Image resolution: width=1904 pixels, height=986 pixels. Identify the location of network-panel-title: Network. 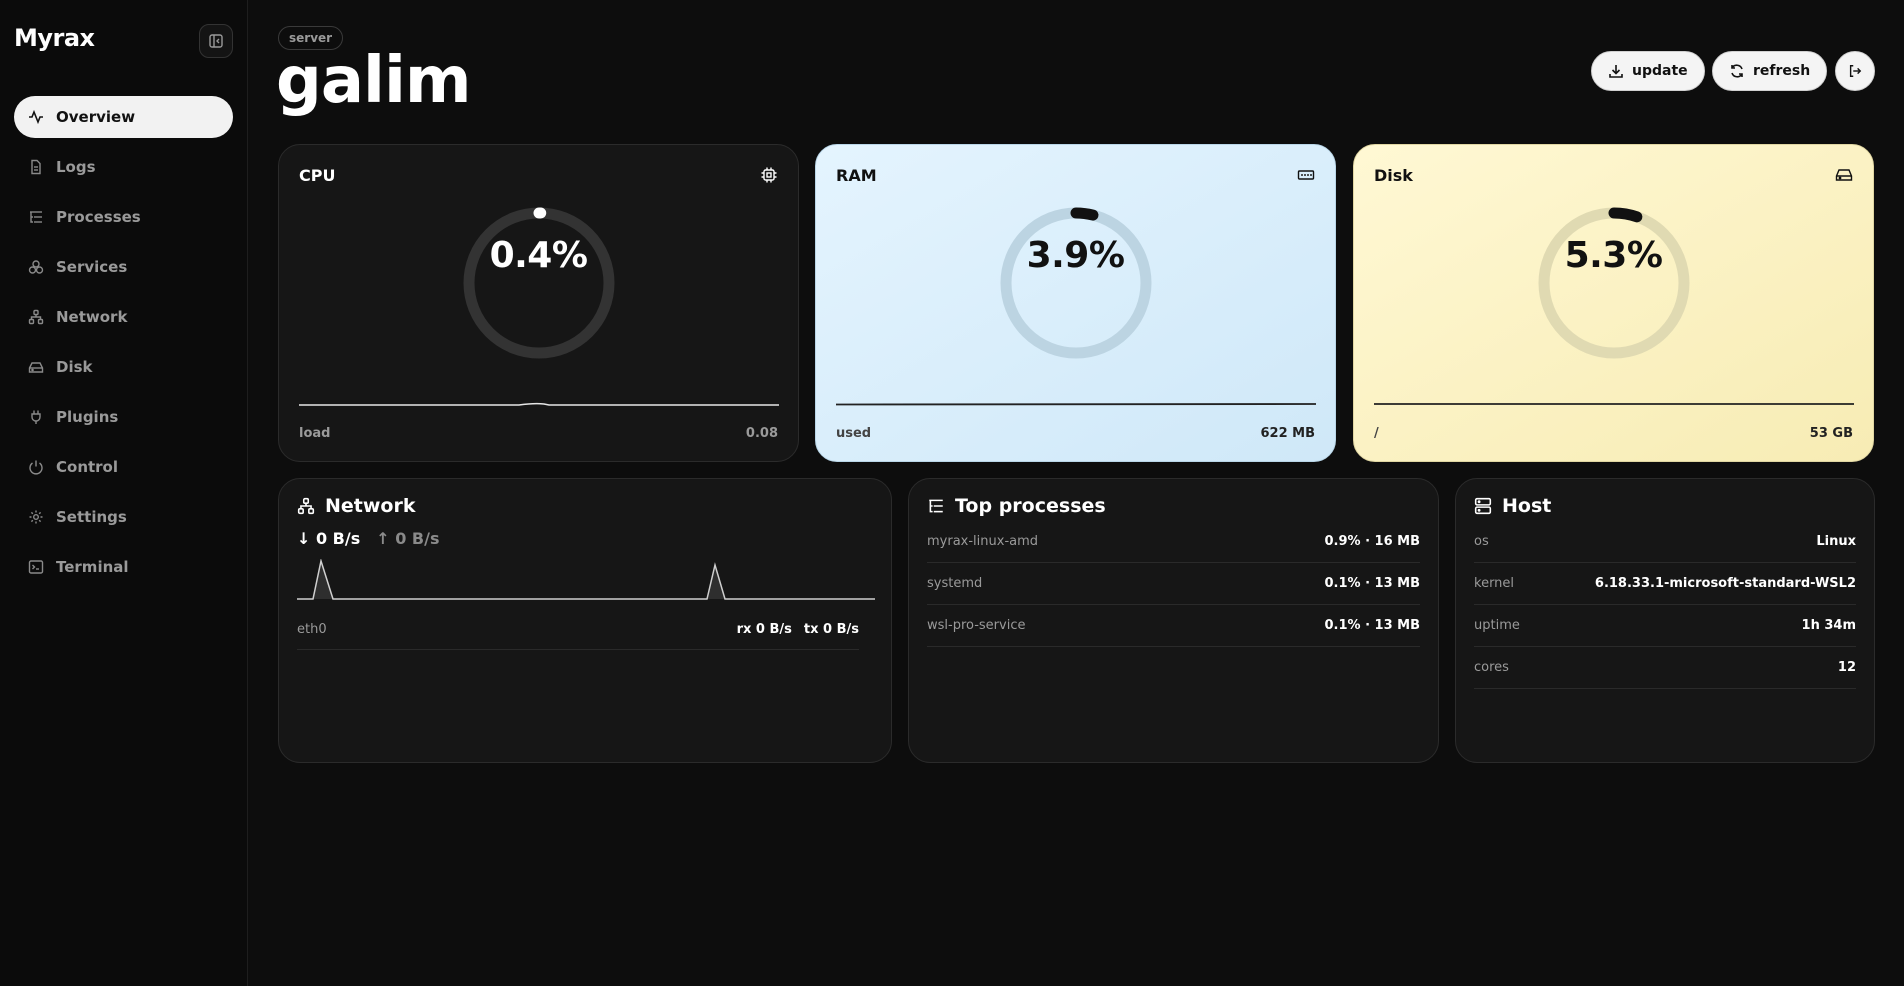
(356, 506).